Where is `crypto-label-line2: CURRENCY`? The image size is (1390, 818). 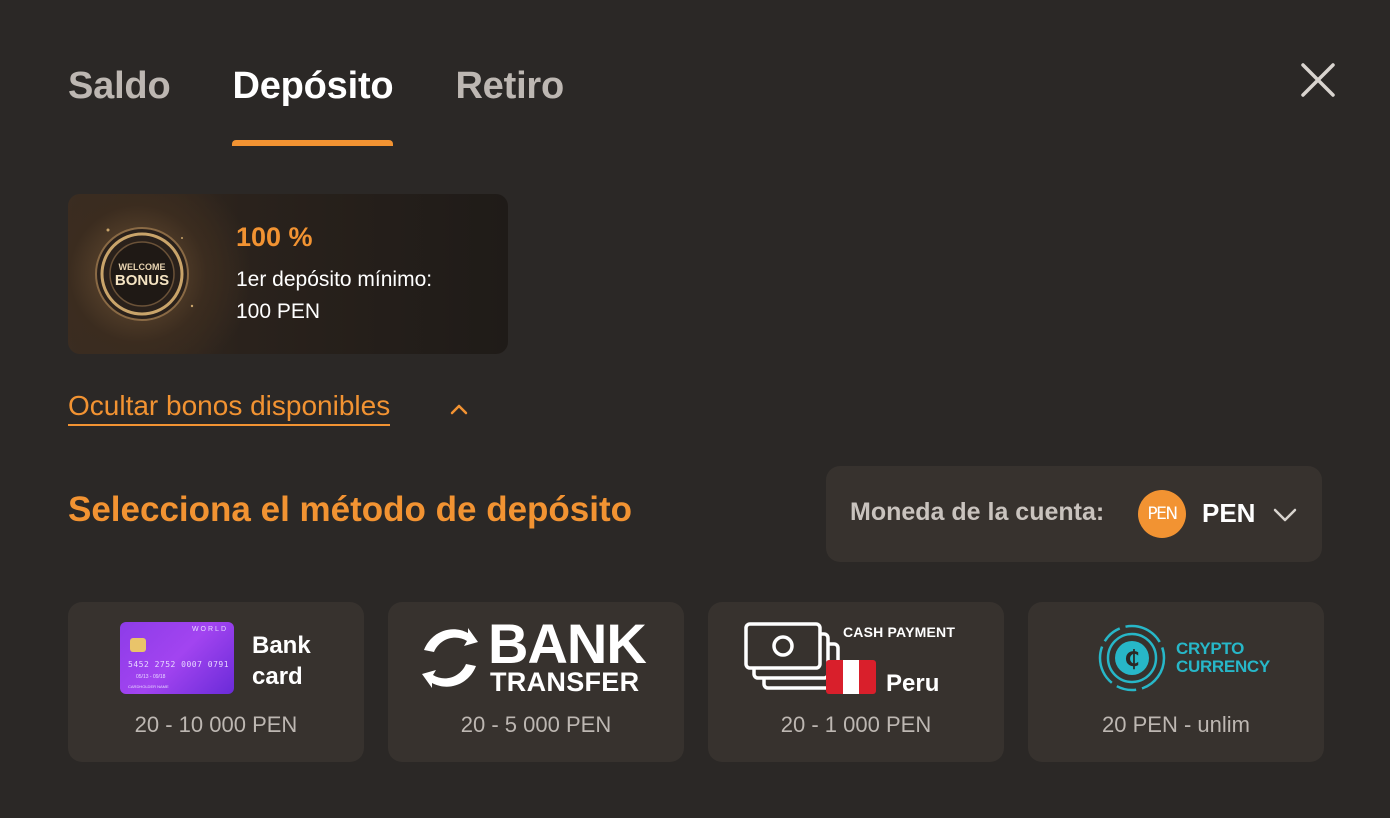 crypto-label-line2: CURRENCY is located at coordinates (1223, 666).